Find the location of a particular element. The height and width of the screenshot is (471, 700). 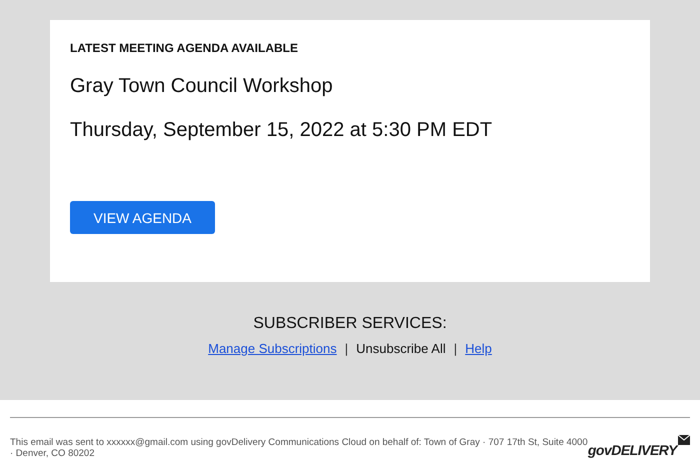

meeting-datetime: Thursday, September 15, 2022 at 5:30 PM EDT is located at coordinates (282, 130).